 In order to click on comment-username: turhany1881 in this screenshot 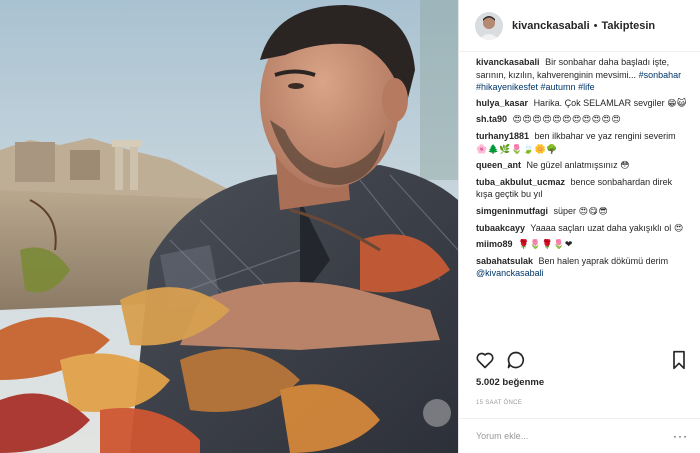, I will do `click(502, 136)`.